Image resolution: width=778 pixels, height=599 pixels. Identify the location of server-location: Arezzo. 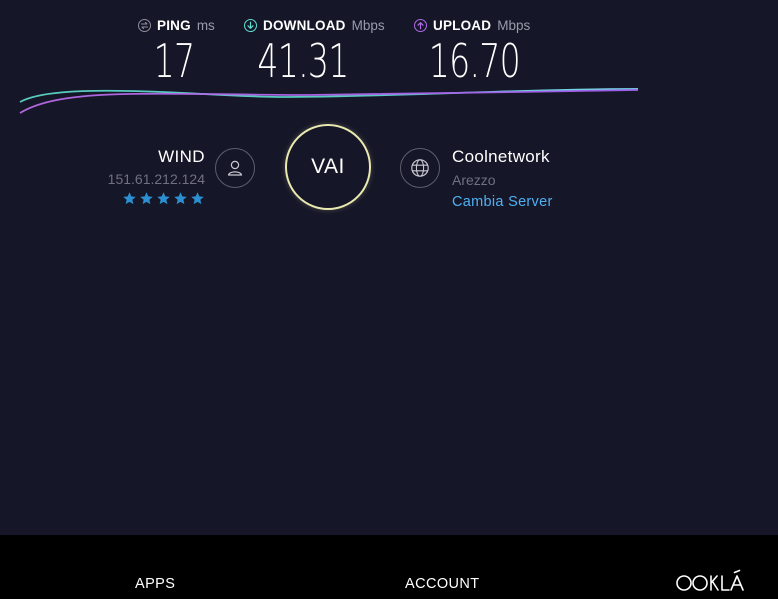
(474, 180).